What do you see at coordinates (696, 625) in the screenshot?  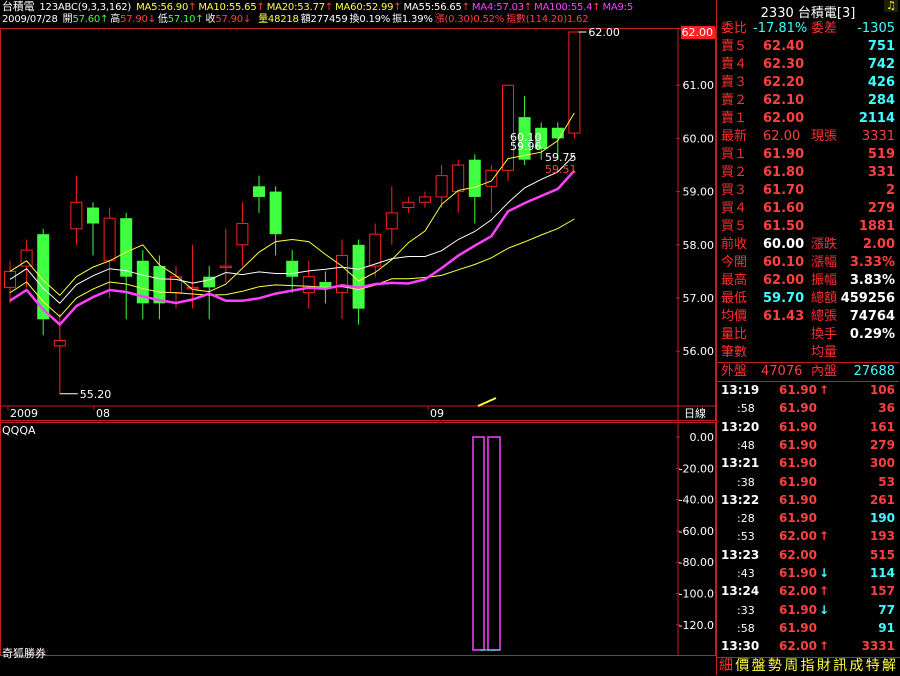 I see `sub-axis-label: -120.0` at bounding box center [696, 625].